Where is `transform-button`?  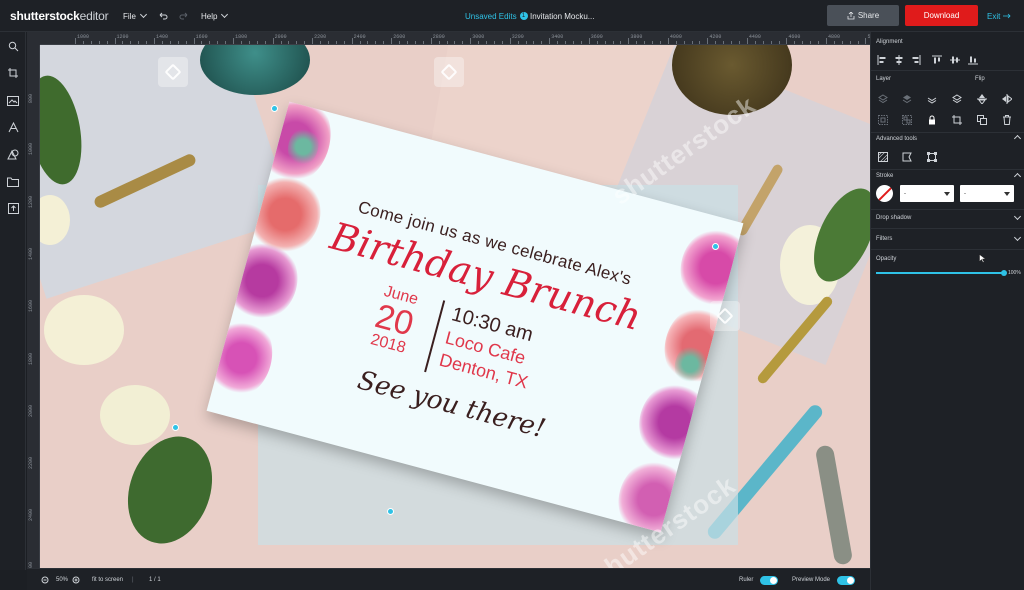 transform-button is located at coordinates (932, 157).